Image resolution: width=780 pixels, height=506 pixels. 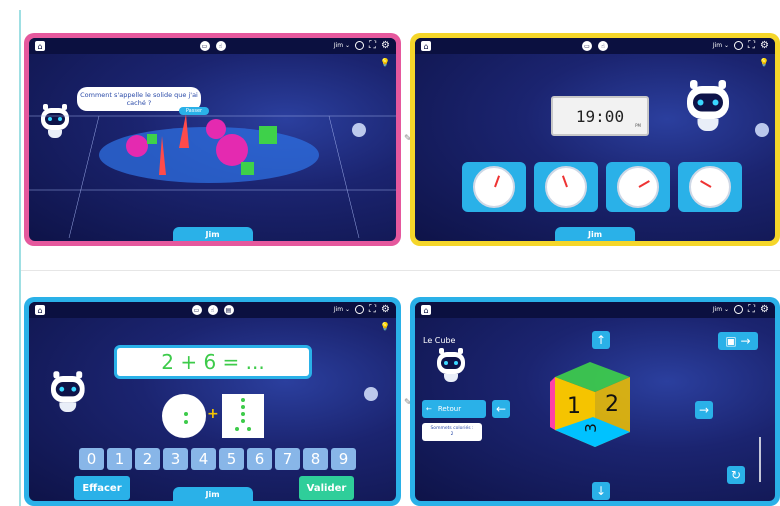 I want to click on digit-key: 5, so click(x=231, y=459).